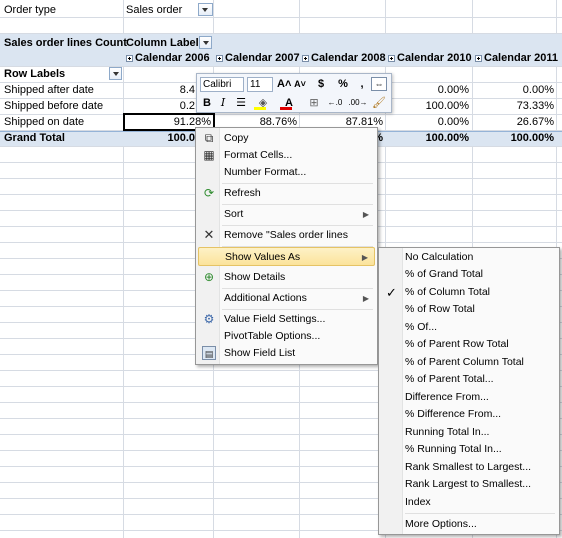  Describe the element at coordinates (521, 58) in the screenshot. I see `column-header-2011: Calendar 2011` at that location.